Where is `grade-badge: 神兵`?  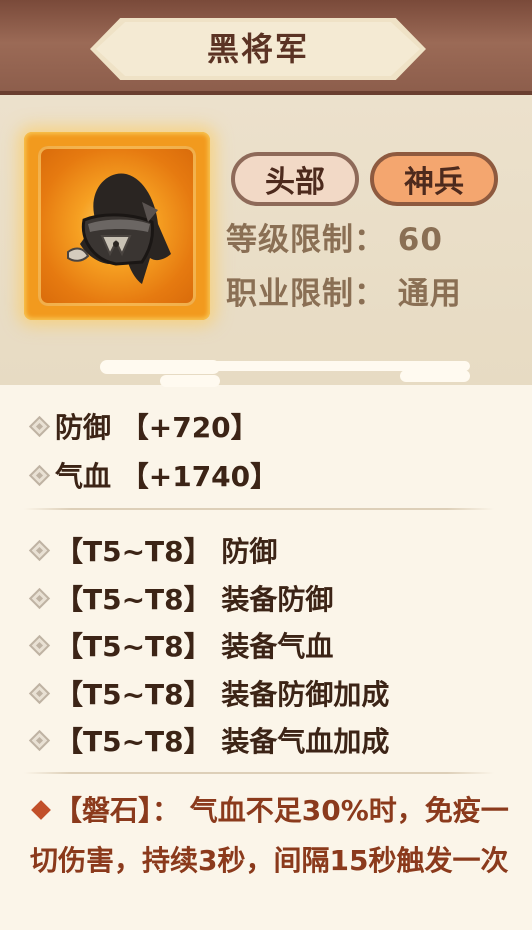
grade-badge: 神兵 is located at coordinates (434, 179).